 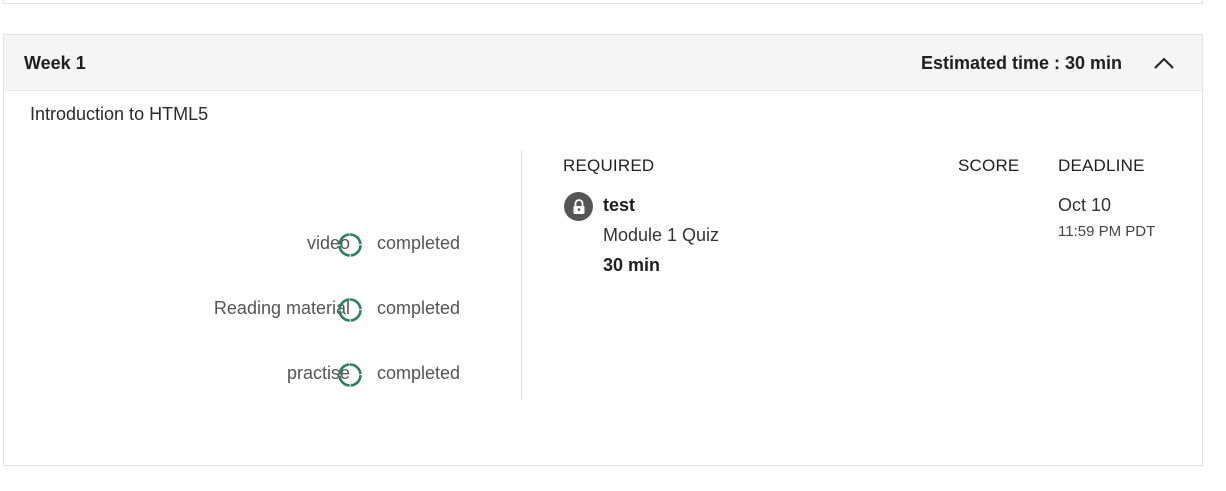 What do you see at coordinates (632, 265) in the screenshot?
I see `assessment-duration: 30 min` at bounding box center [632, 265].